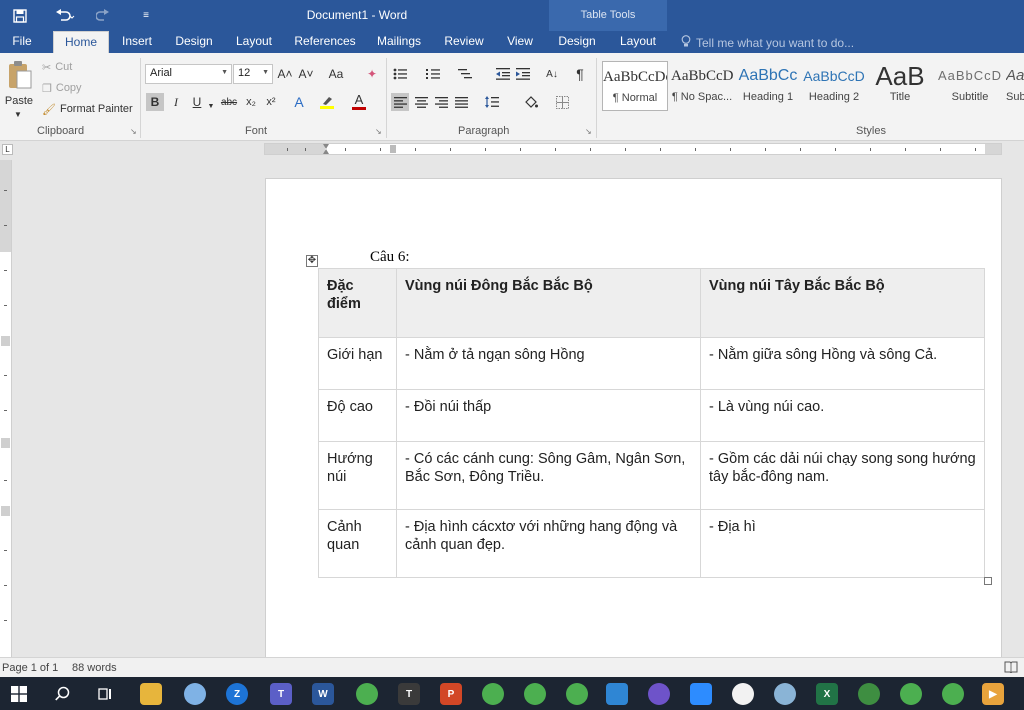 This screenshot has height=710, width=1024. What do you see at coordinates (253, 74) in the screenshot?
I see `font-size-combo: 12 ▼` at bounding box center [253, 74].